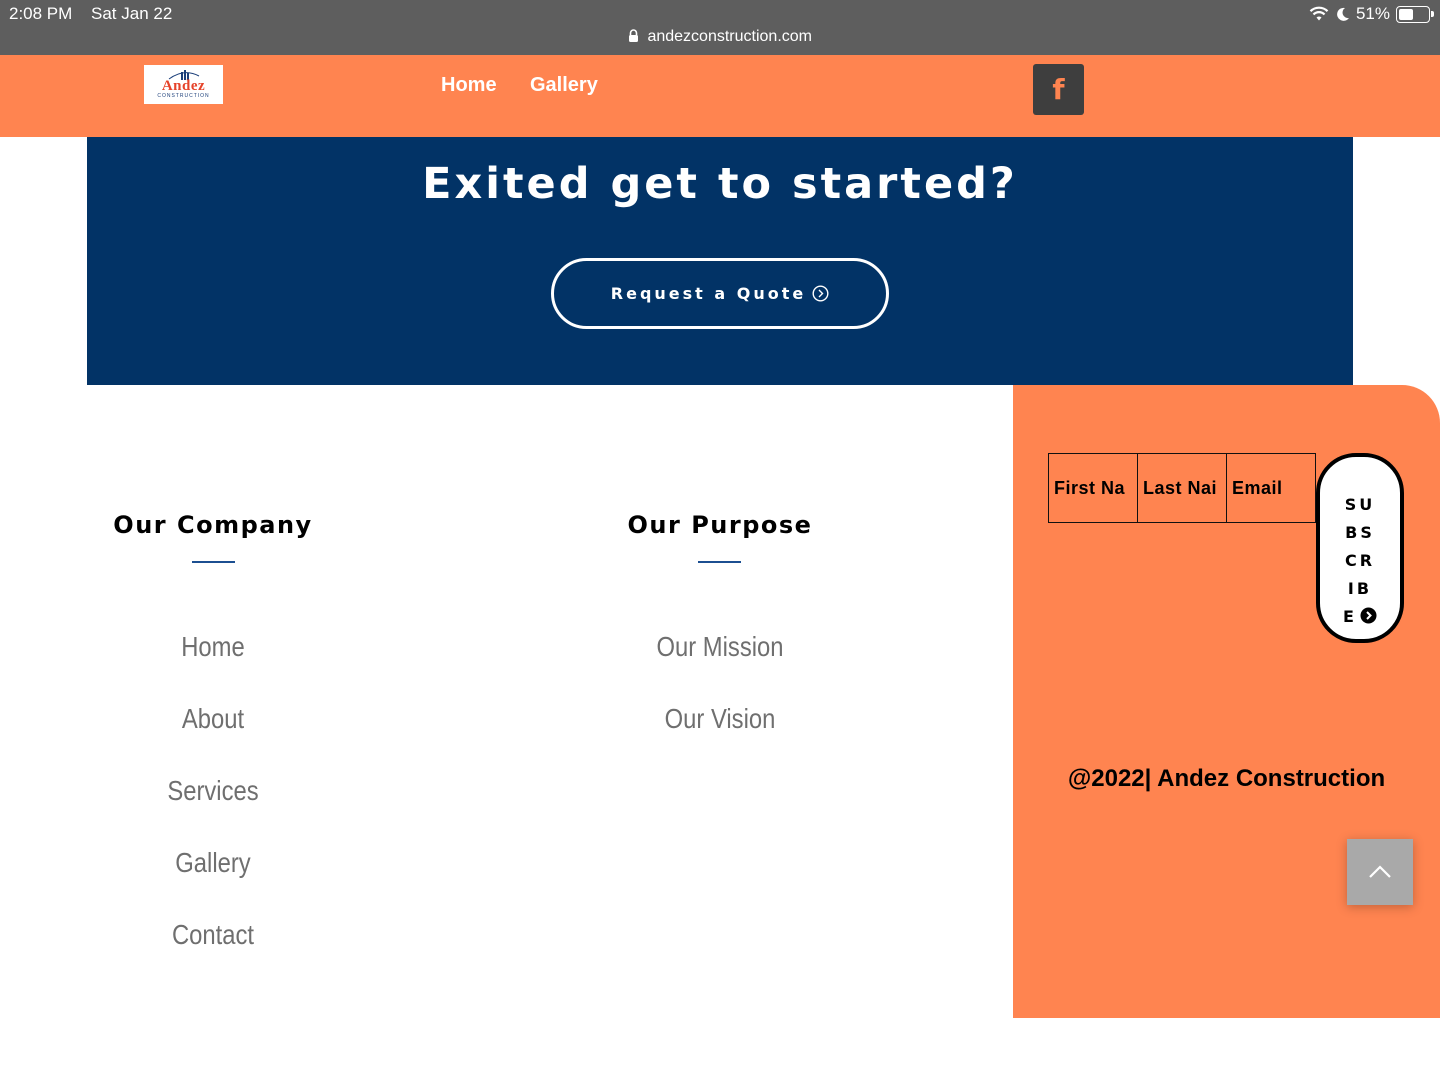  What do you see at coordinates (720, 184) in the screenshot?
I see `cta-title: Exited get to started?` at bounding box center [720, 184].